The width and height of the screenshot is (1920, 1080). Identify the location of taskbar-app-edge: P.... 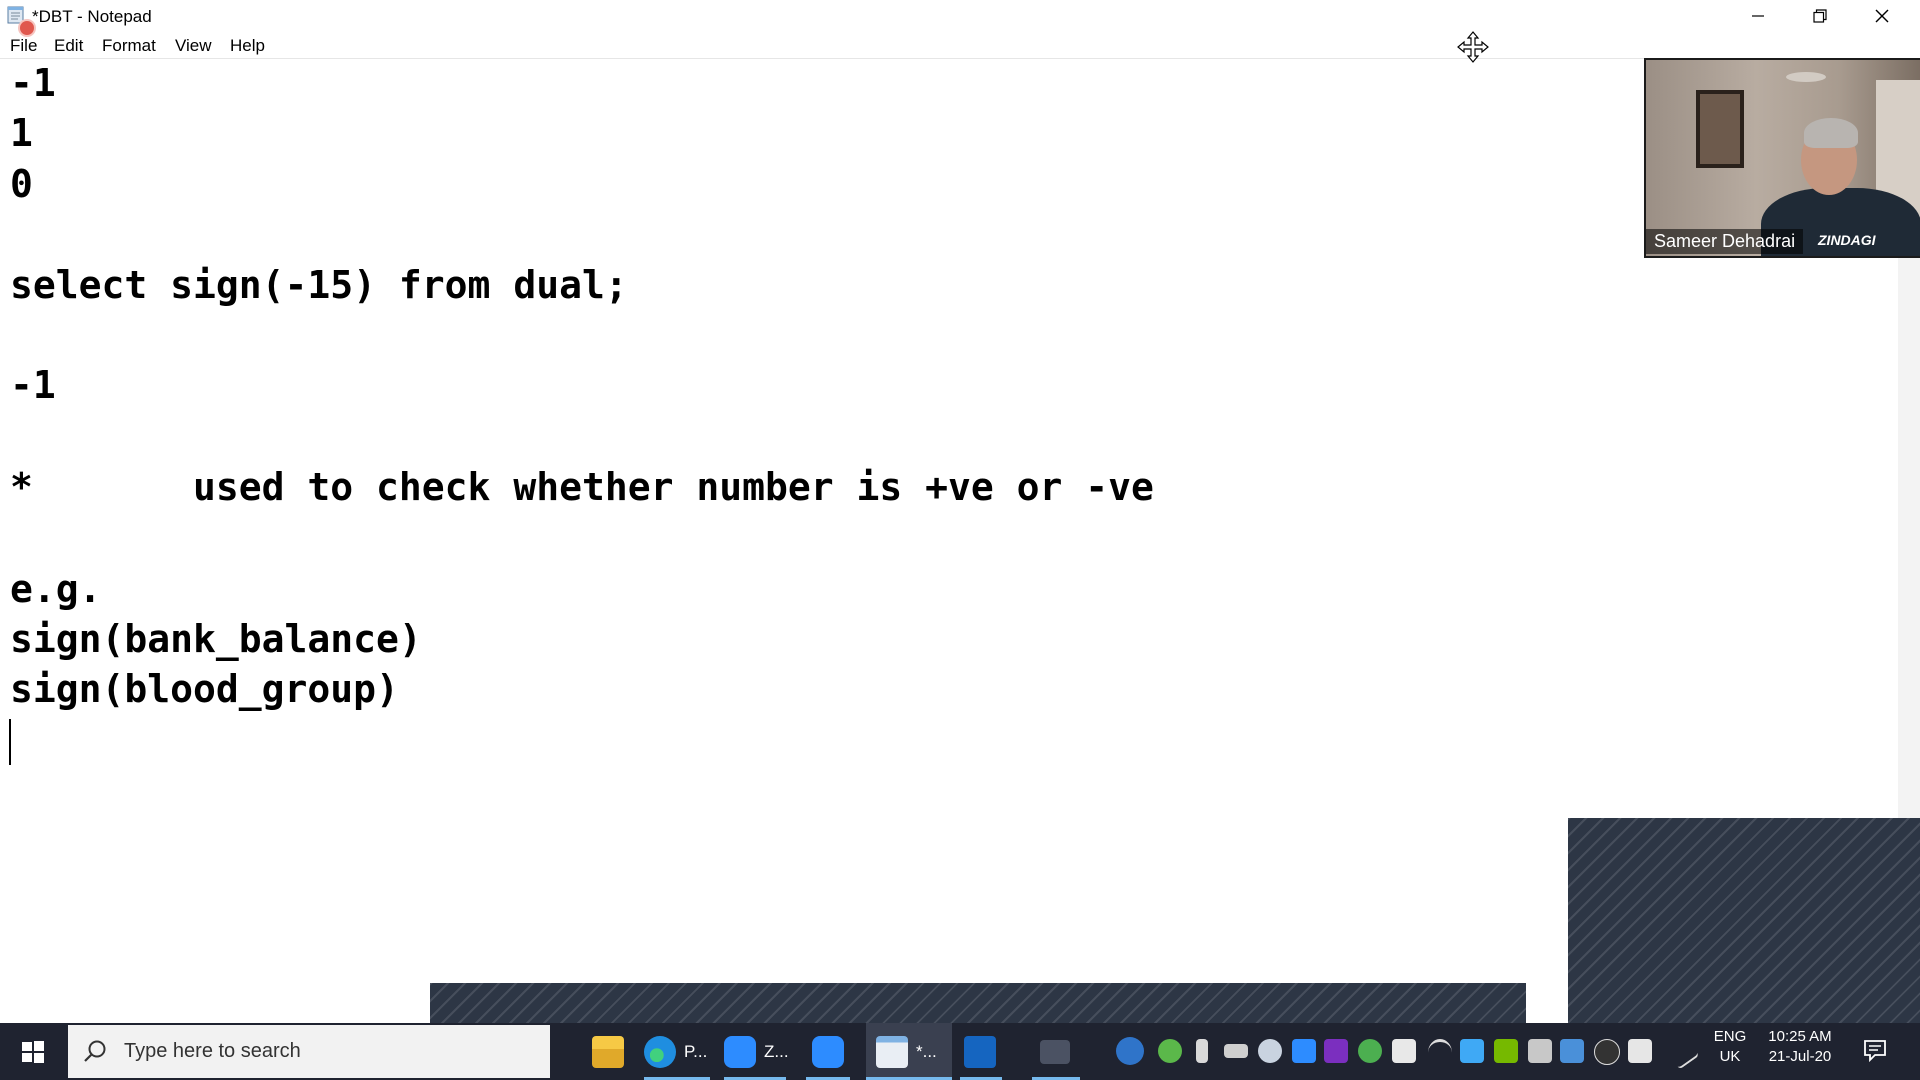
(677, 1051).